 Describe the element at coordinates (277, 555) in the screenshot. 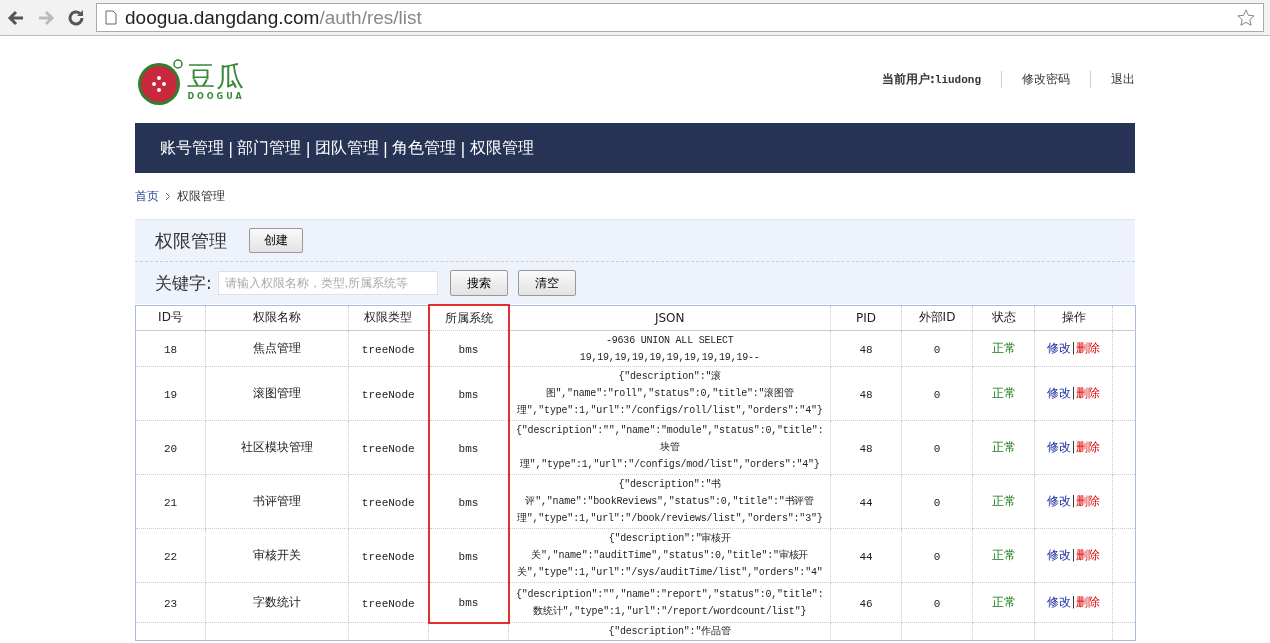

I see `name-text: 审核开关` at that location.